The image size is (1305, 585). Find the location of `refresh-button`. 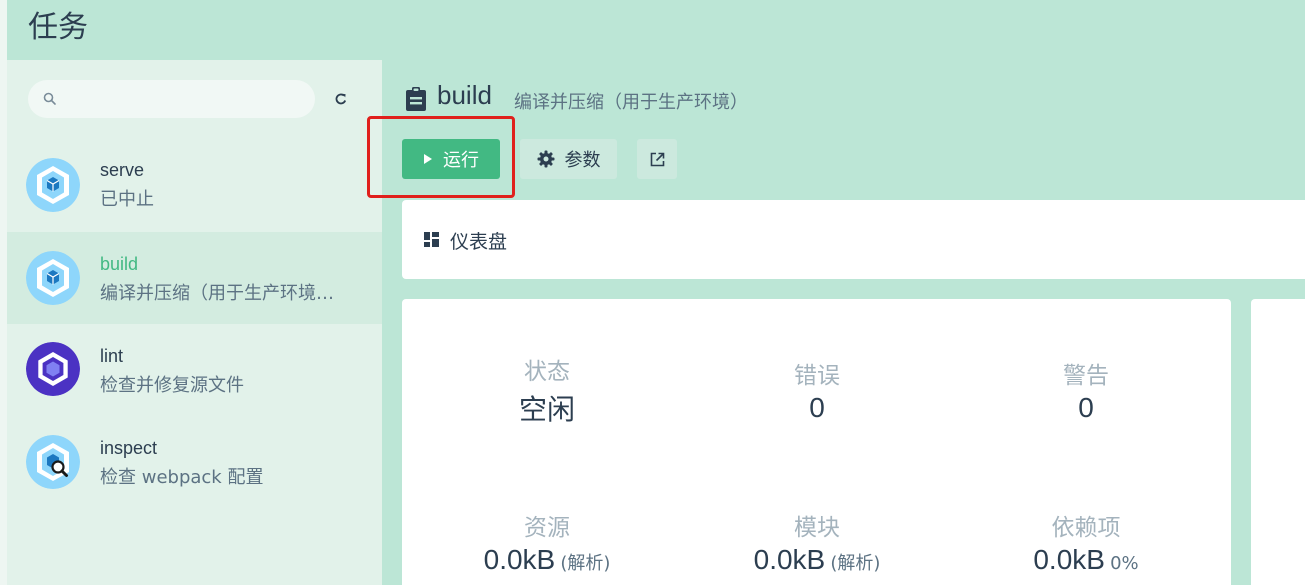

refresh-button is located at coordinates (341, 99).